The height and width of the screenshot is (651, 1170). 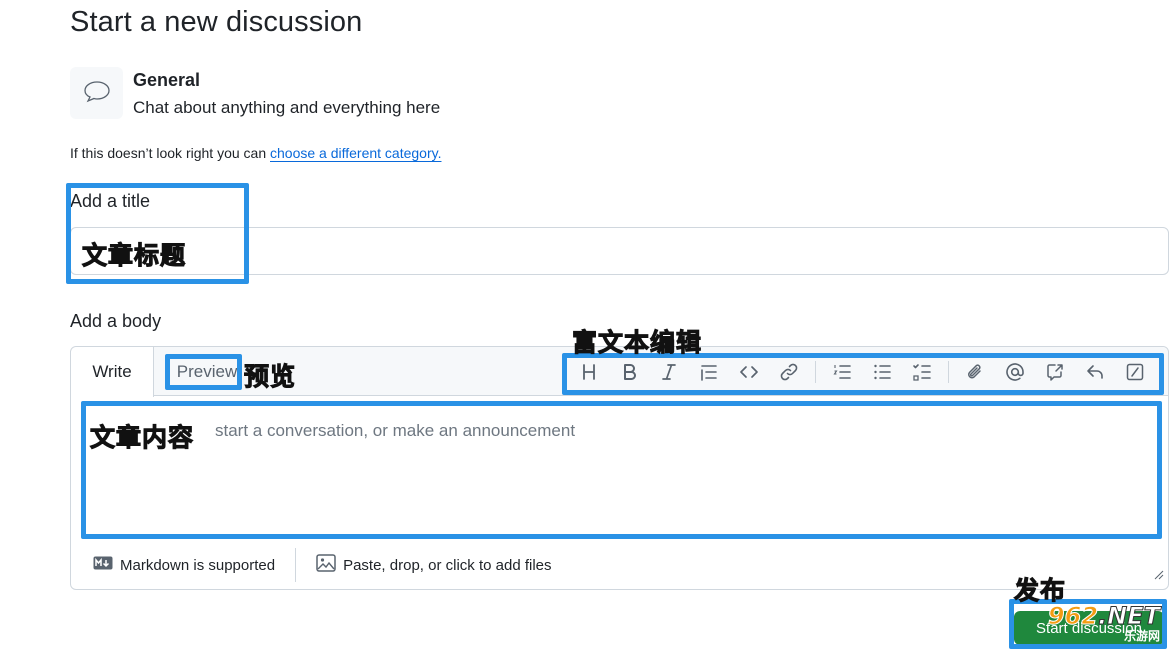 I want to click on markdown-icon, so click(x=103, y=565).